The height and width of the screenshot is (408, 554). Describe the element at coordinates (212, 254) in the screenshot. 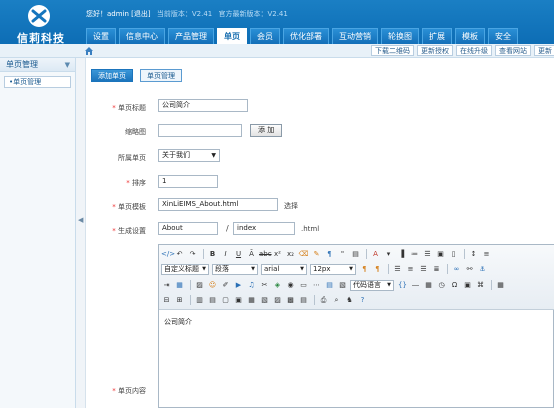

I see `bold-icon: B` at that location.